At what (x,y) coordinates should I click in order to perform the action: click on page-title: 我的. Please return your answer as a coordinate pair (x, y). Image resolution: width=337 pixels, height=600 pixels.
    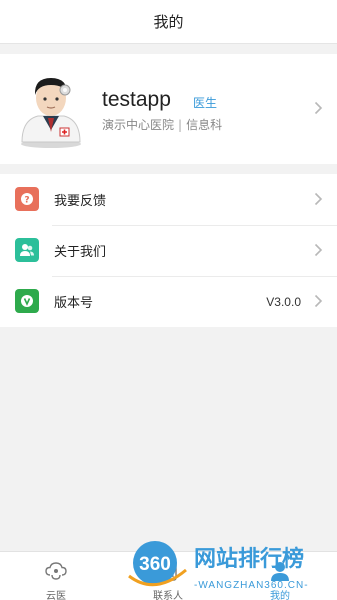
    Looking at the image, I should click on (168, 22).